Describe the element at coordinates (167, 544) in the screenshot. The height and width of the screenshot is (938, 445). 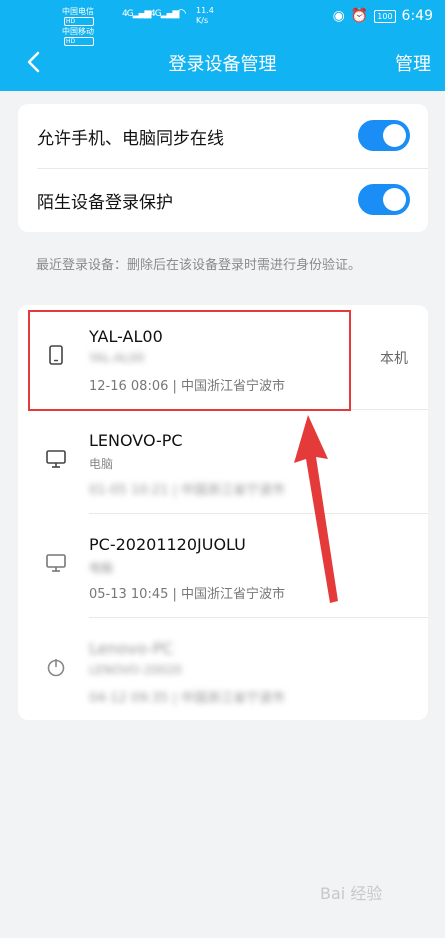
I see `device-name: PC-20201120JUOLU` at that location.